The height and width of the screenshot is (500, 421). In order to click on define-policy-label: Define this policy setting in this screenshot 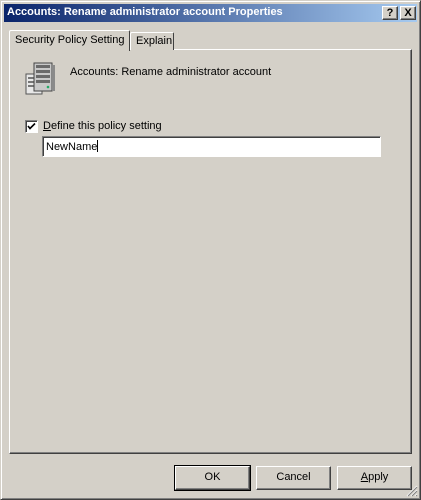, I will do `click(102, 126)`.